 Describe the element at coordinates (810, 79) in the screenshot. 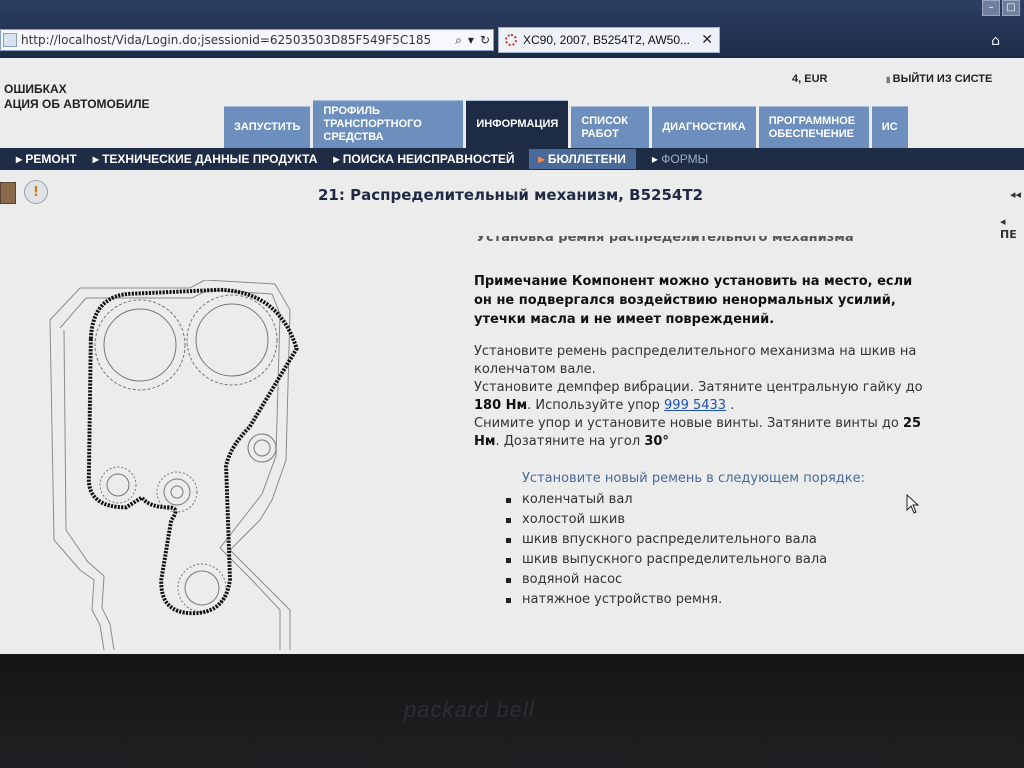

I see `account-info: 4, EUR` at that location.